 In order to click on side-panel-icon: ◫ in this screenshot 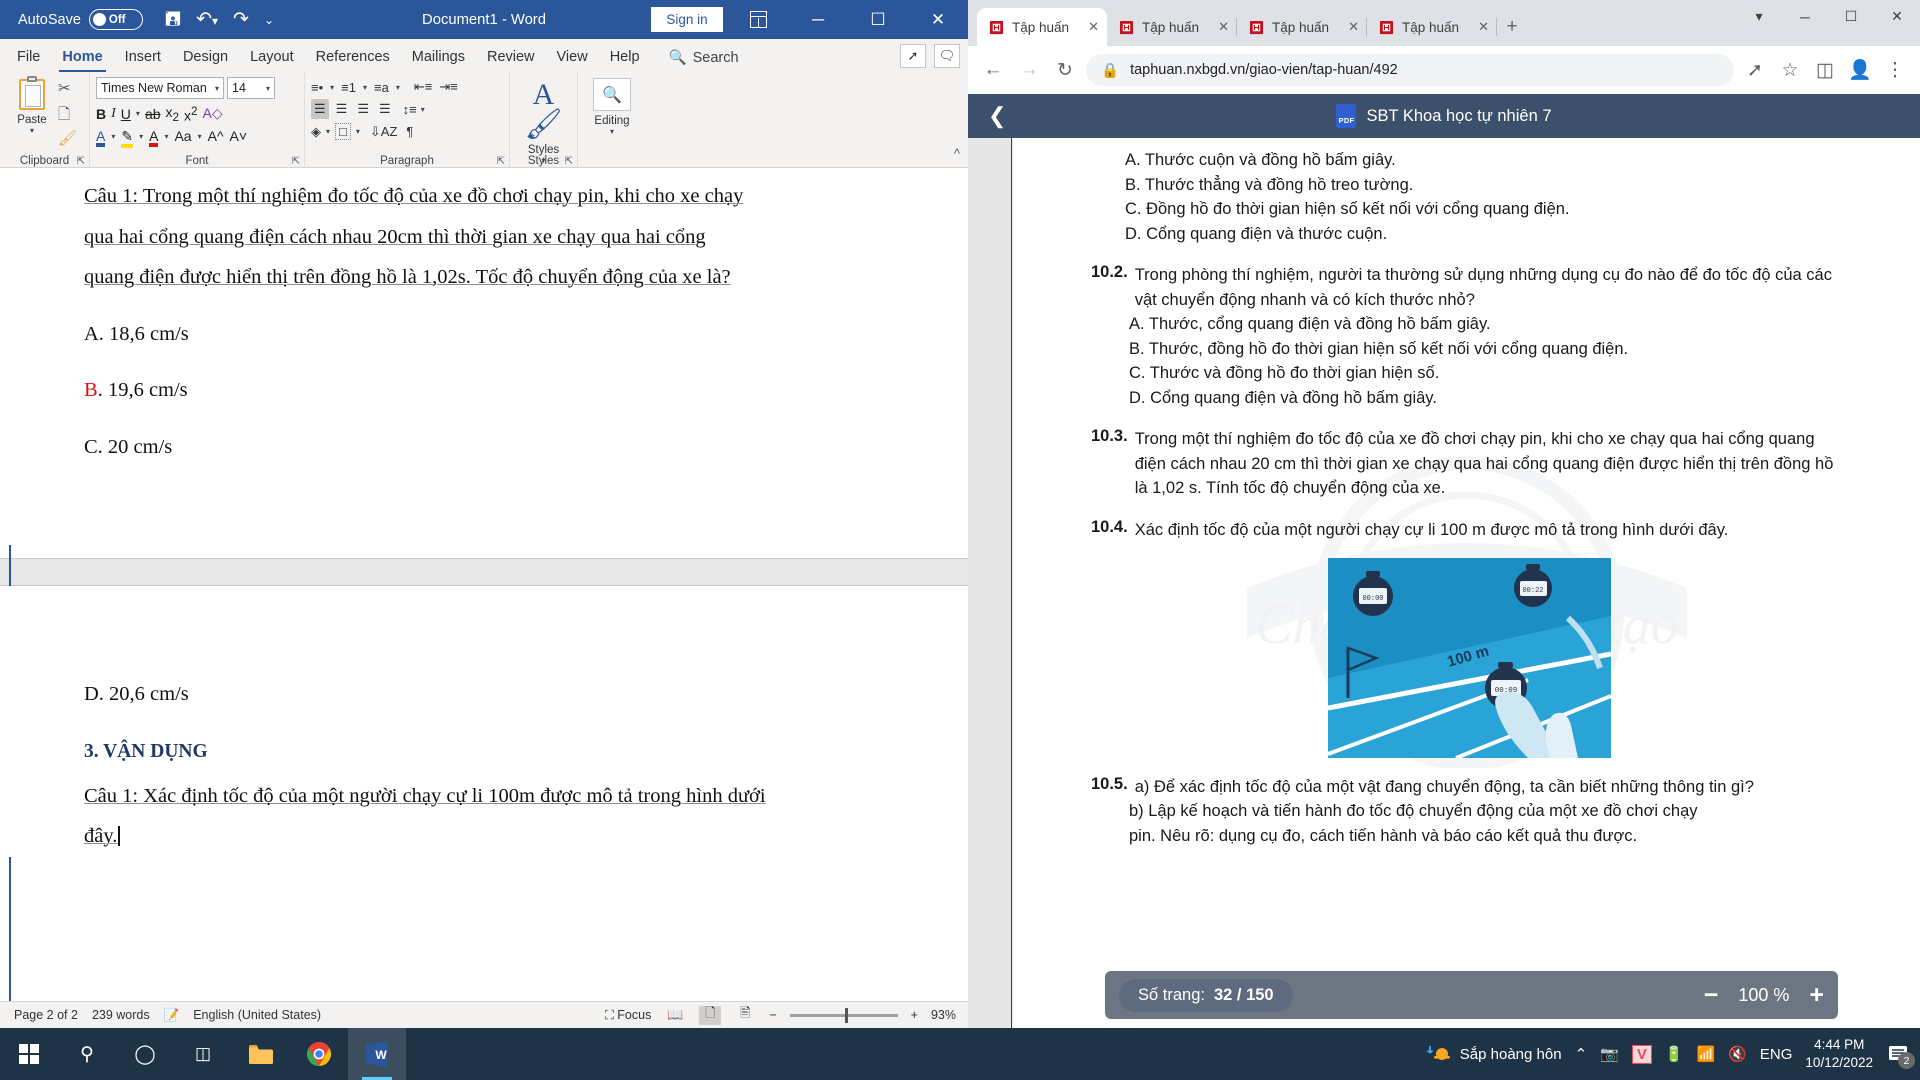, I will do `click(1825, 70)`.